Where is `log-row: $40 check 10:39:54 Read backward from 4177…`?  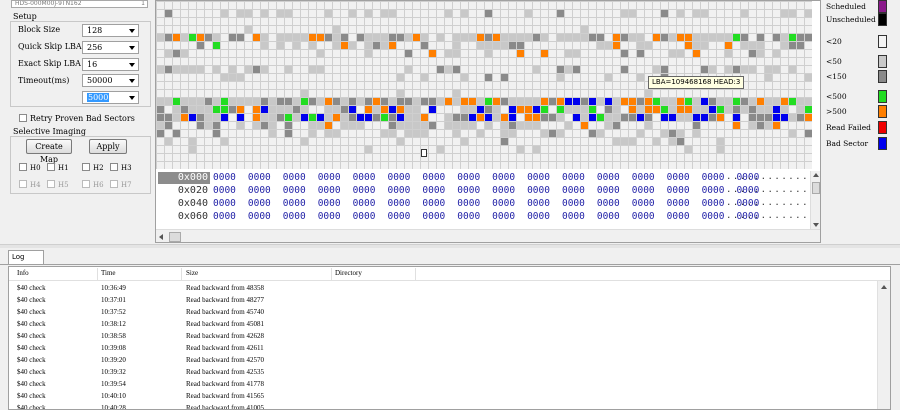
log-row: $40 check 10:39:54 Read backward from 4177… is located at coordinates (443, 384).